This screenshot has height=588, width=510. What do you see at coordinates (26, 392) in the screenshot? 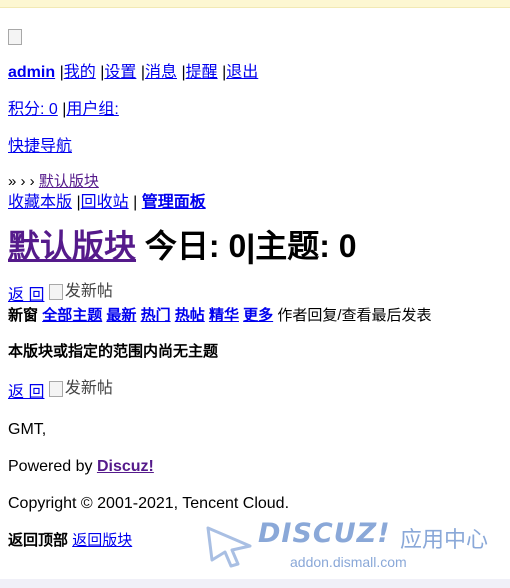
I see `back-link-bottom: 返 回` at bounding box center [26, 392].